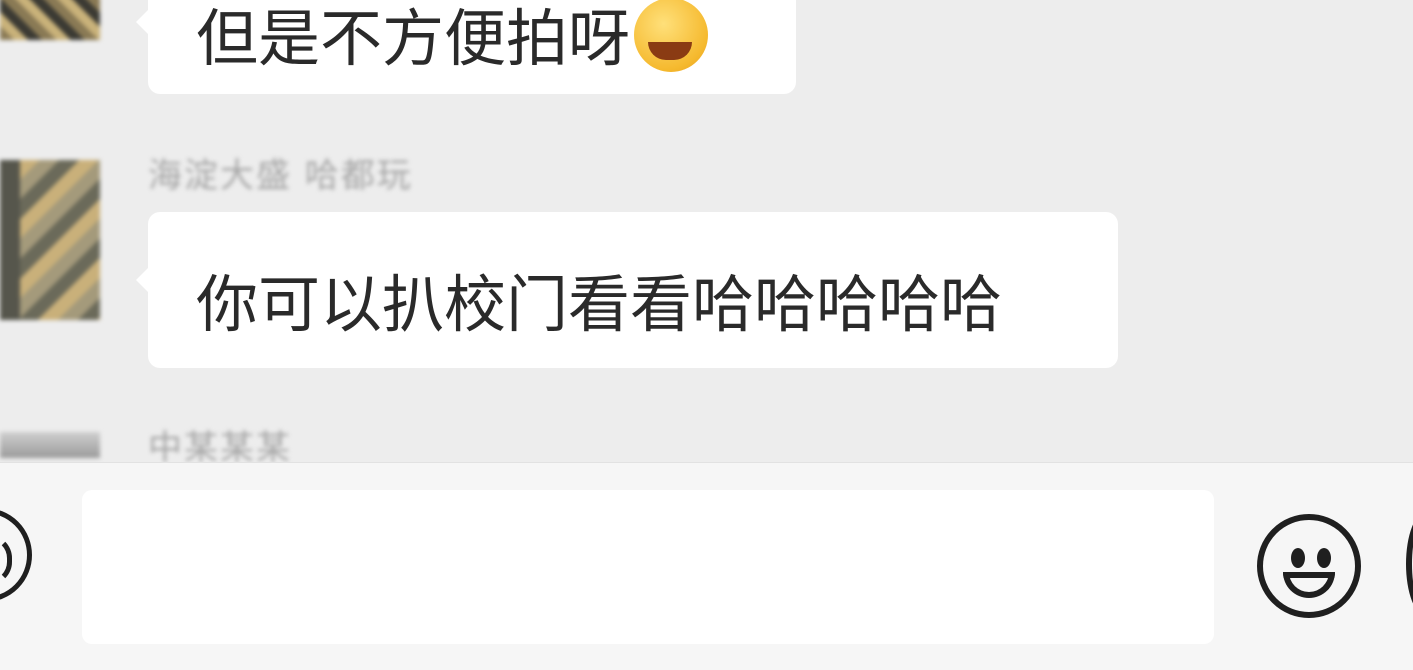 The width and height of the screenshot is (1413, 670). What do you see at coordinates (1298, 558) in the screenshot?
I see `eye-left` at bounding box center [1298, 558].